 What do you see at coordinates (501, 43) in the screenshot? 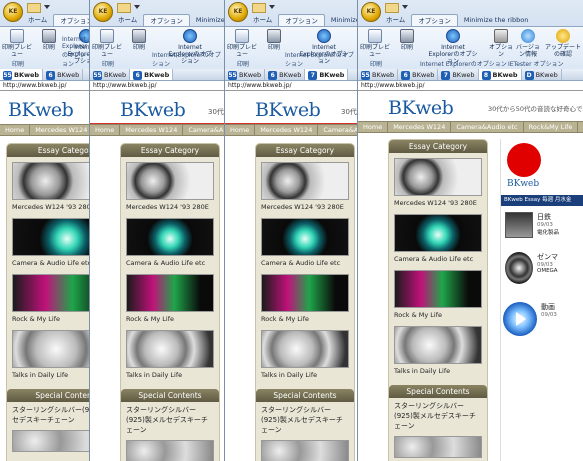
I see `options-button: オプション` at bounding box center [501, 43].